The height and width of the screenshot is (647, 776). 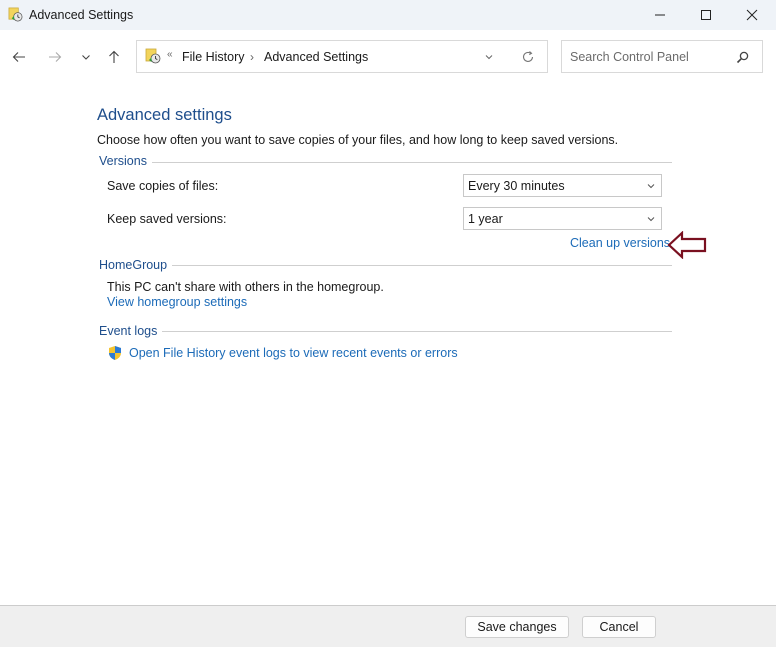 What do you see at coordinates (316, 57) in the screenshot?
I see `breadcrumb-advanced-settings: Advanced Settings` at bounding box center [316, 57].